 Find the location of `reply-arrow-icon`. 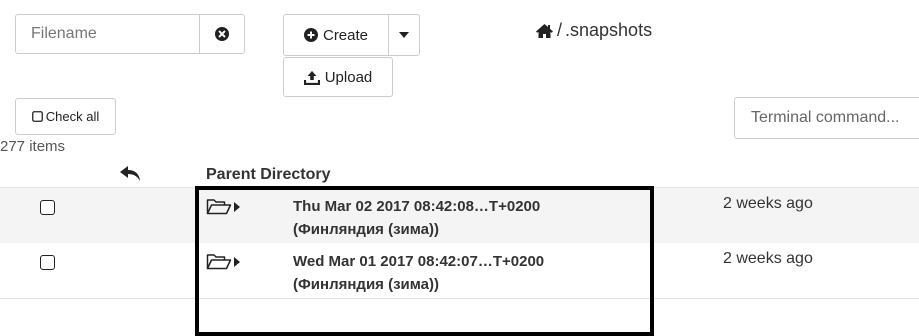

reply-arrow-icon is located at coordinates (131, 174).